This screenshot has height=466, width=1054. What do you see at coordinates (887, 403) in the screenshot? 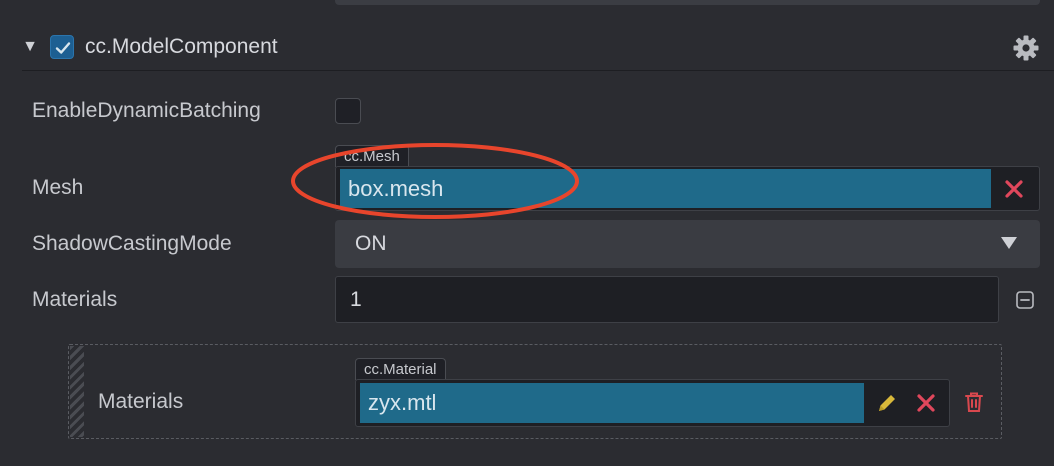
I see `pencil-icon` at bounding box center [887, 403].